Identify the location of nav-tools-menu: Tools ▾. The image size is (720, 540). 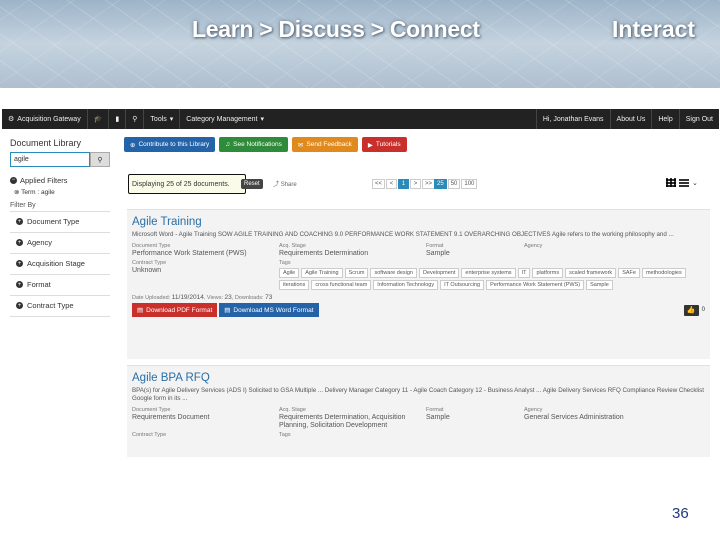
(161, 119).